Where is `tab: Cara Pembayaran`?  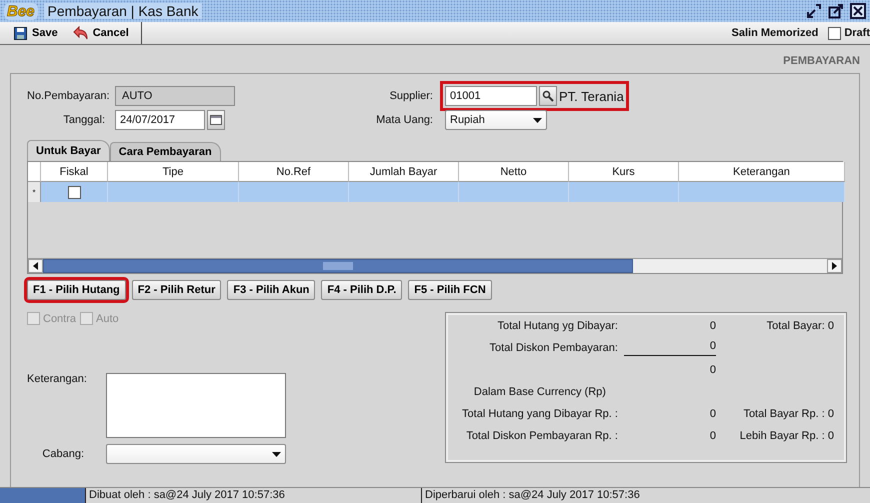 tab: Cara Pembayaran is located at coordinates (165, 151).